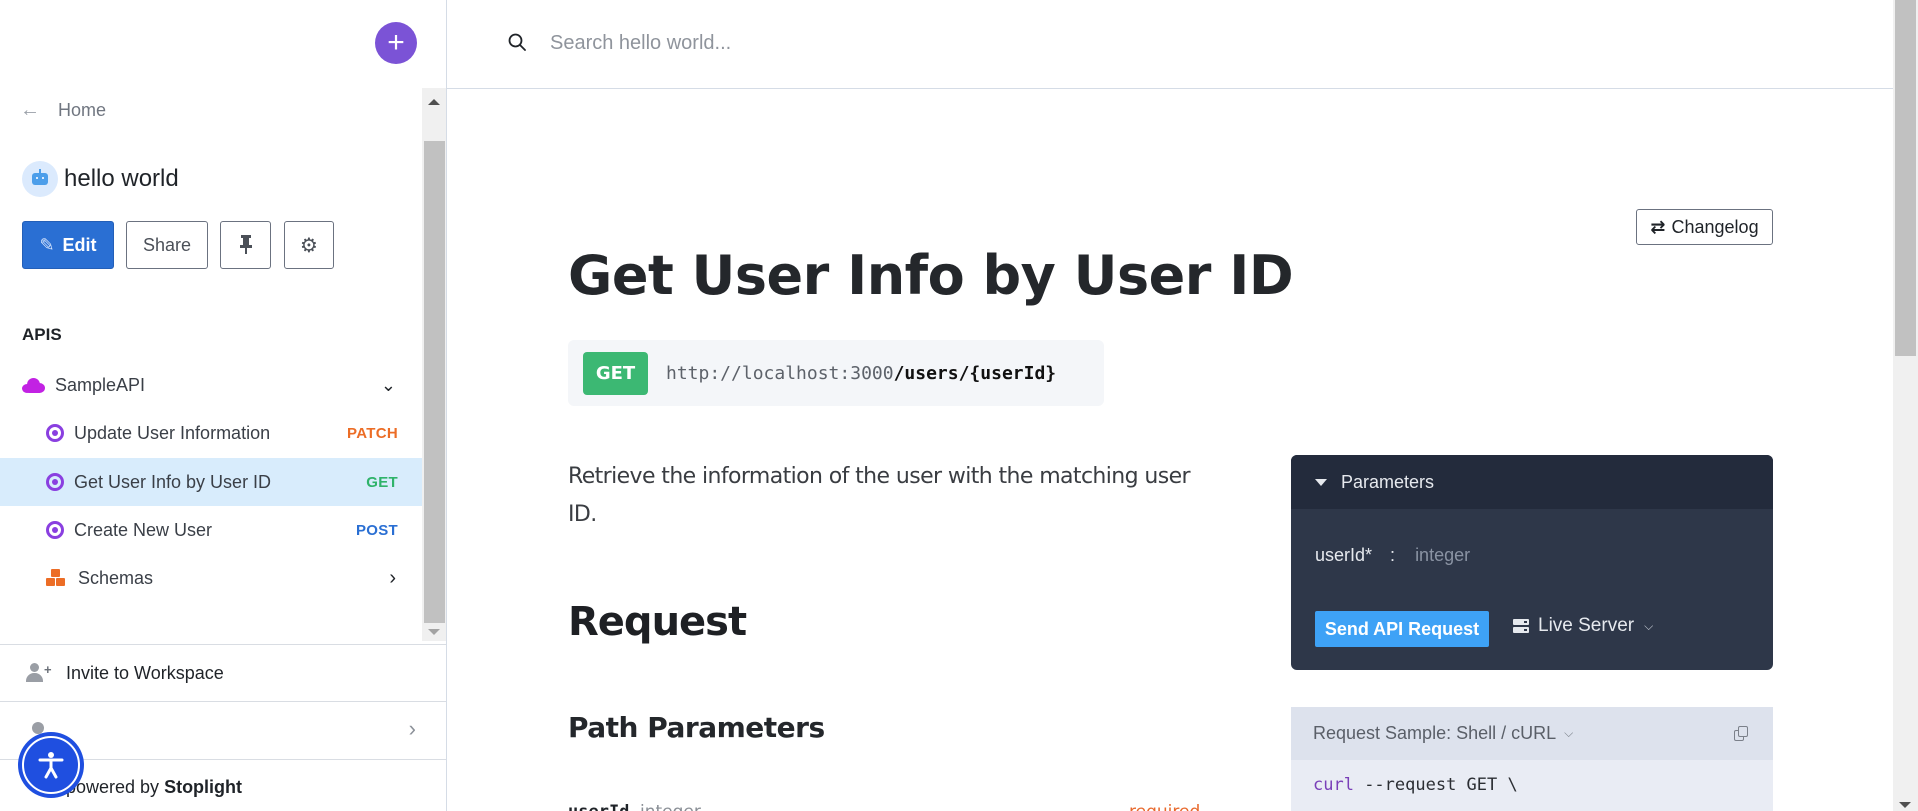 The image size is (1918, 811). Describe the element at coordinates (376, 530) in the screenshot. I see `method-badge-post: POST` at that location.